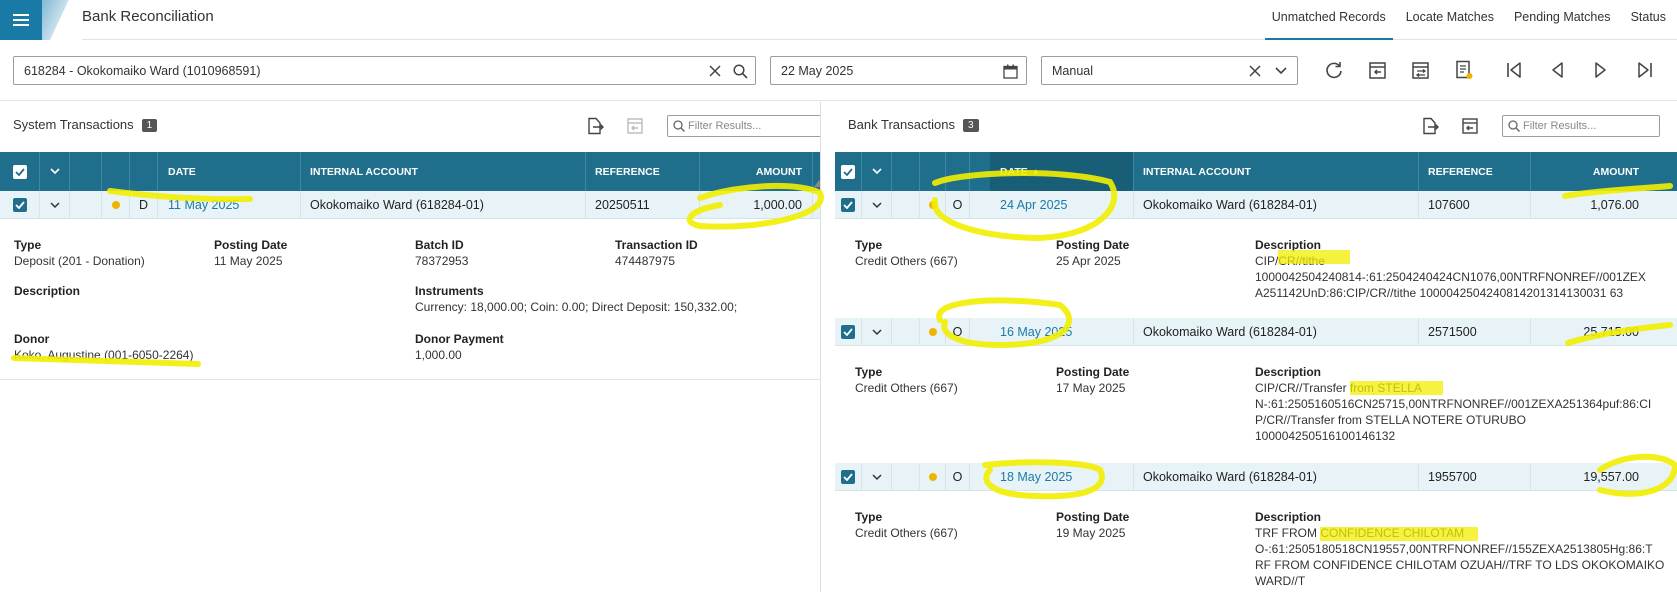  What do you see at coordinates (1562, 20) in the screenshot?
I see `tab-pending-matches: Pending Matches` at bounding box center [1562, 20].